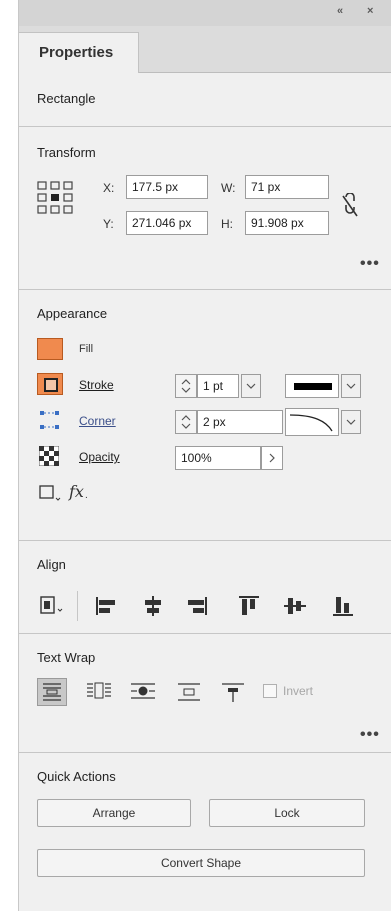 The height and width of the screenshot is (912, 391). What do you see at coordinates (295, 606) in the screenshot?
I see `align-vertical-center-icon` at bounding box center [295, 606].